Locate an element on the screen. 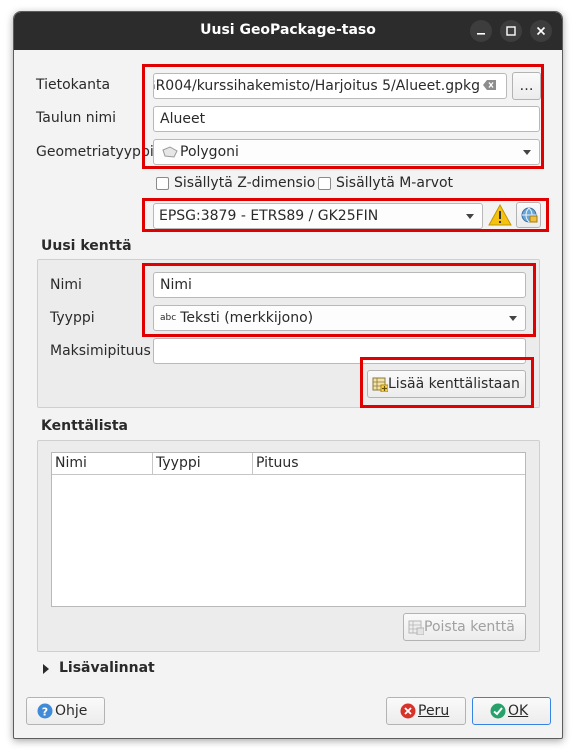 The image size is (576, 752). remove-field-label: Poista kenttä is located at coordinates (469, 627).